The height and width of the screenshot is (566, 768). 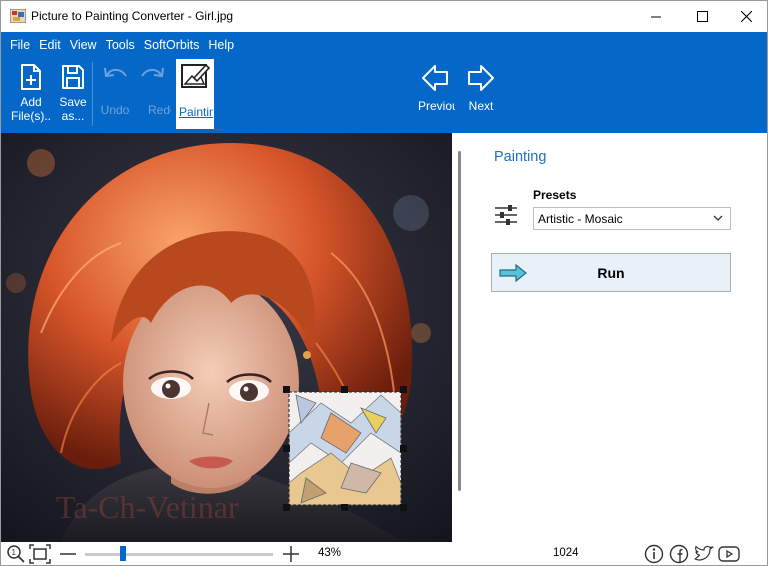 I want to click on undo-icon, so click(x=115, y=72).